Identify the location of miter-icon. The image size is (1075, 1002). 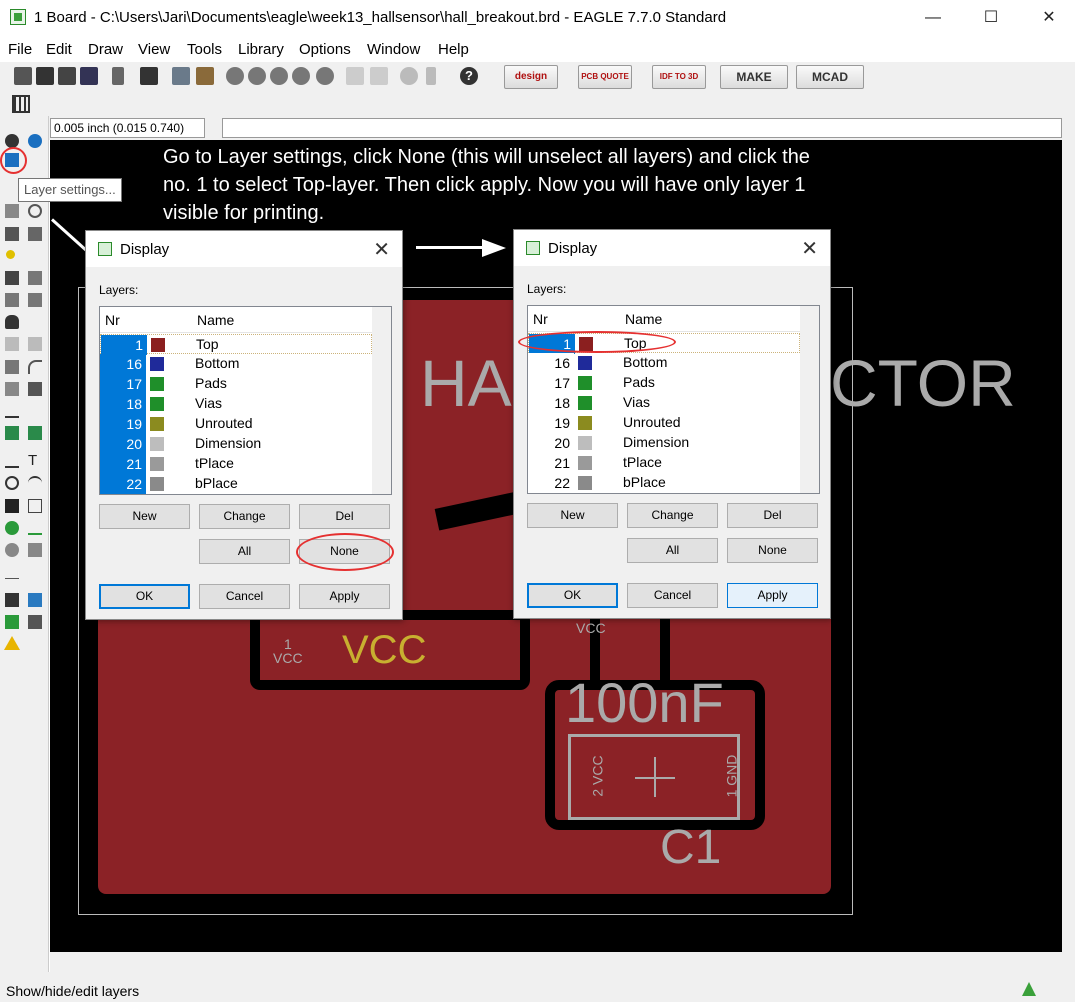
(35, 367).